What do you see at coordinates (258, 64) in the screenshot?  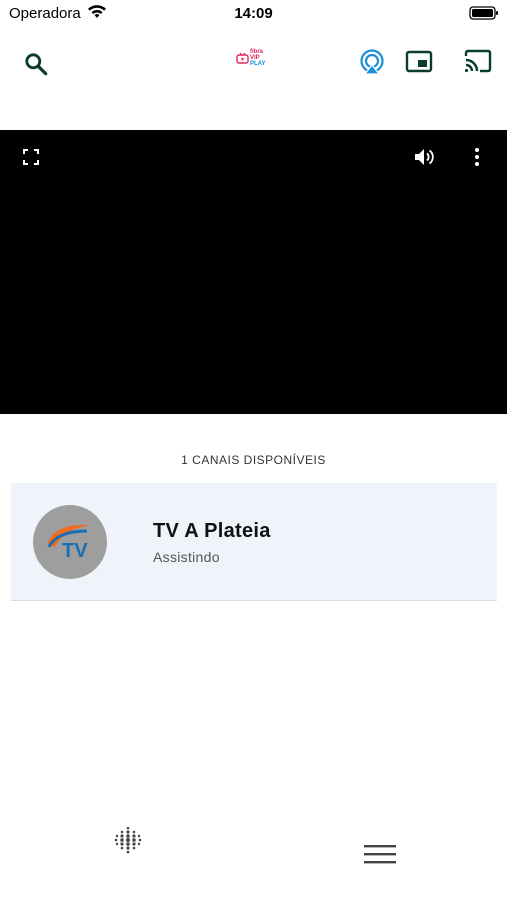 I see `logo-line-3: PLAY` at bounding box center [258, 64].